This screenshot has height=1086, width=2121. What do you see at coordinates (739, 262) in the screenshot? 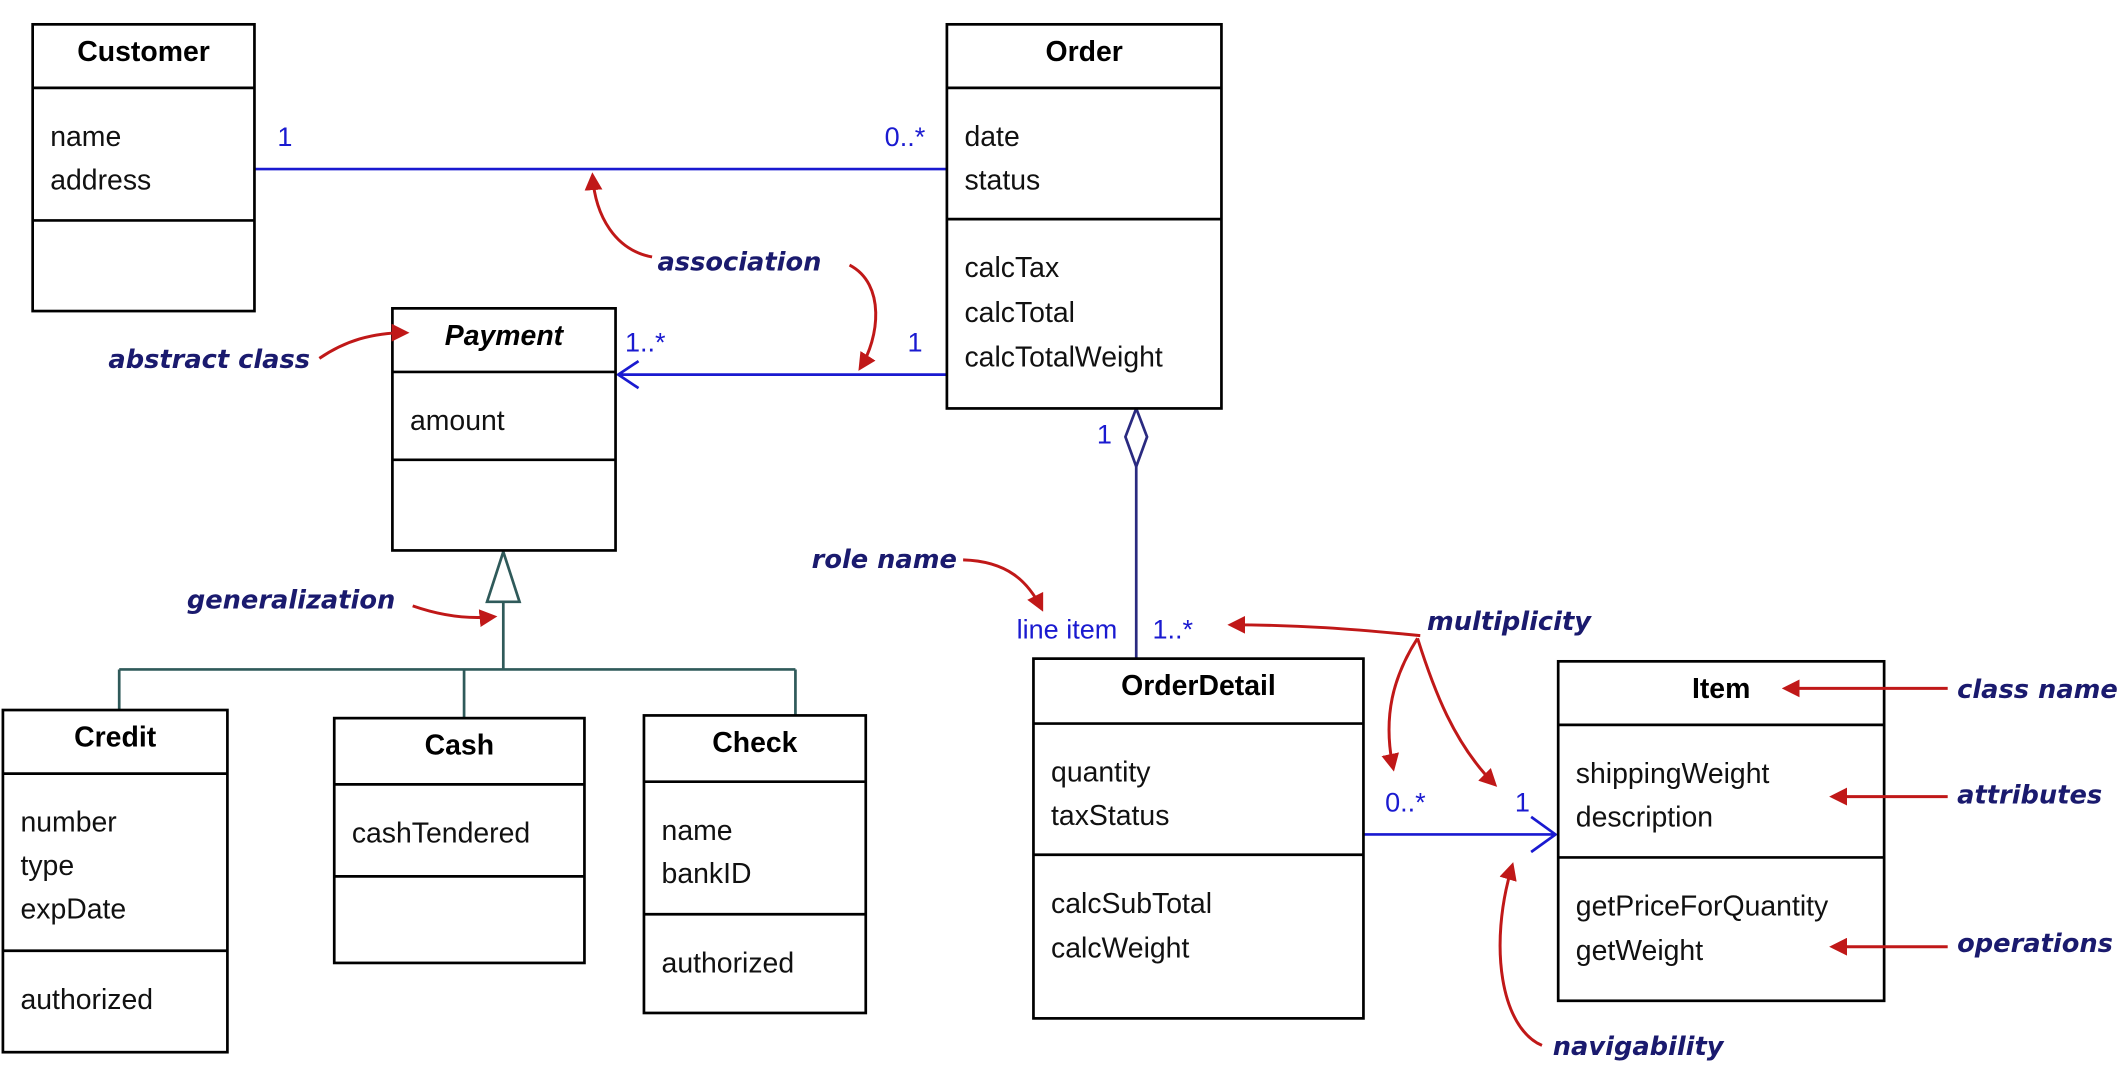
I see `annotation-association: association` at bounding box center [739, 262].